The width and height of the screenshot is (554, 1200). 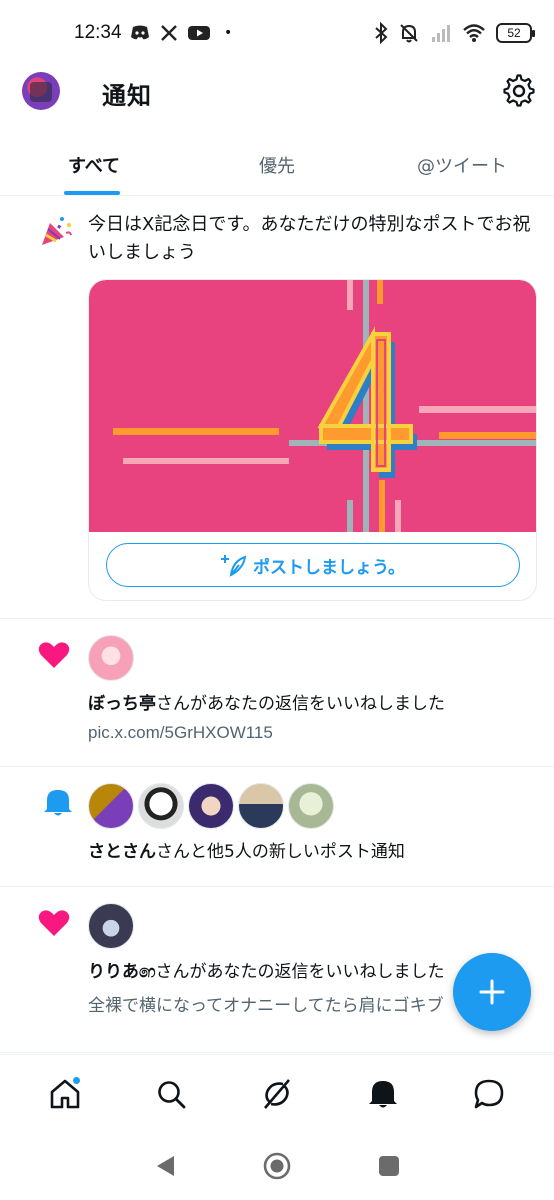 I want to click on system-navigation, so click(x=277, y=1166).